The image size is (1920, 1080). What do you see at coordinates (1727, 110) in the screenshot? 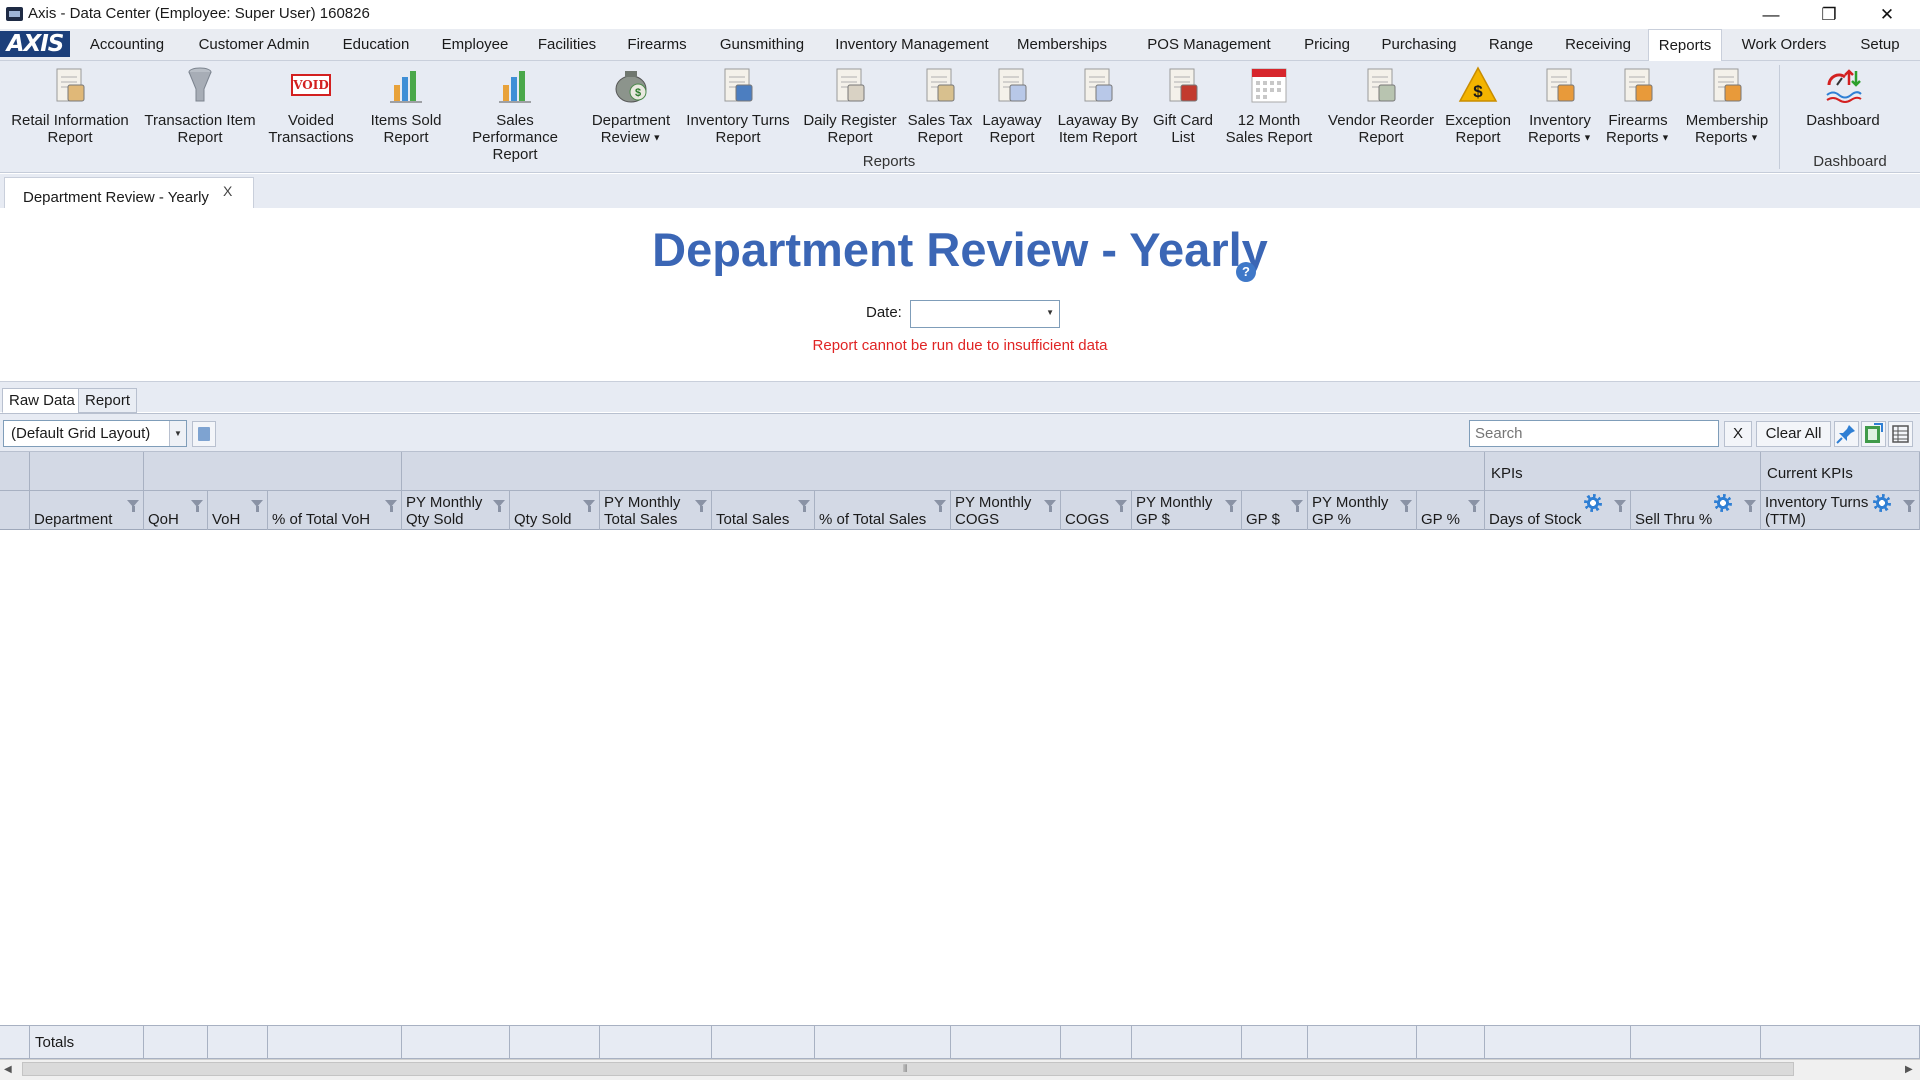
I see `ribbon-button-membership-reports: Membership Reports ▼` at bounding box center [1727, 110].